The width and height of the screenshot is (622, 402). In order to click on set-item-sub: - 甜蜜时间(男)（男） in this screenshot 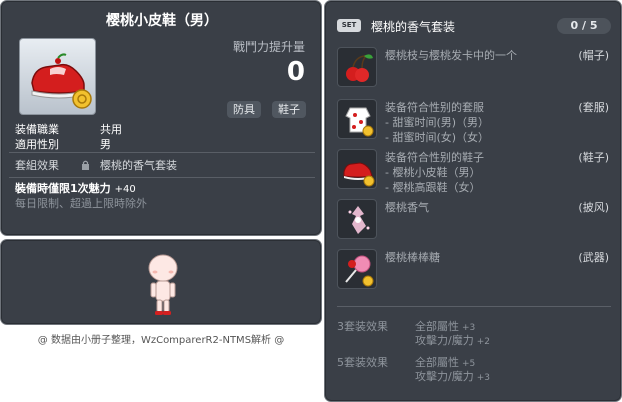, I will do `click(437, 122)`.